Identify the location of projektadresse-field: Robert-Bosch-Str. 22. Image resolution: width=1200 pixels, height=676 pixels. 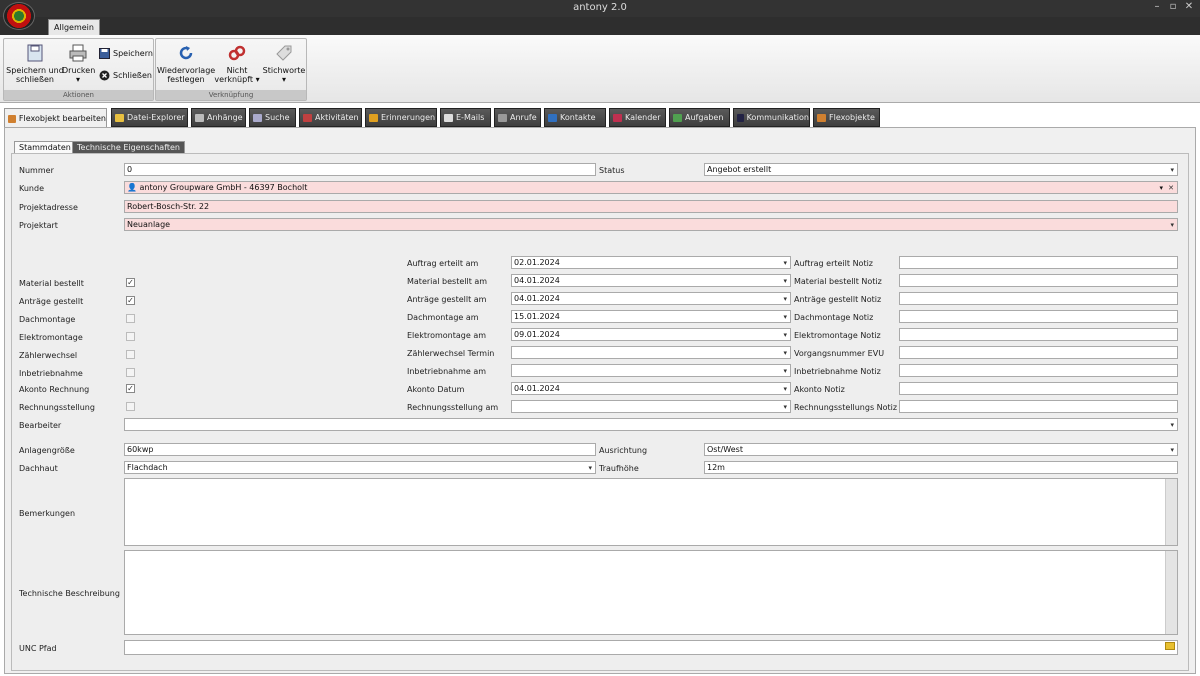
(651, 206).